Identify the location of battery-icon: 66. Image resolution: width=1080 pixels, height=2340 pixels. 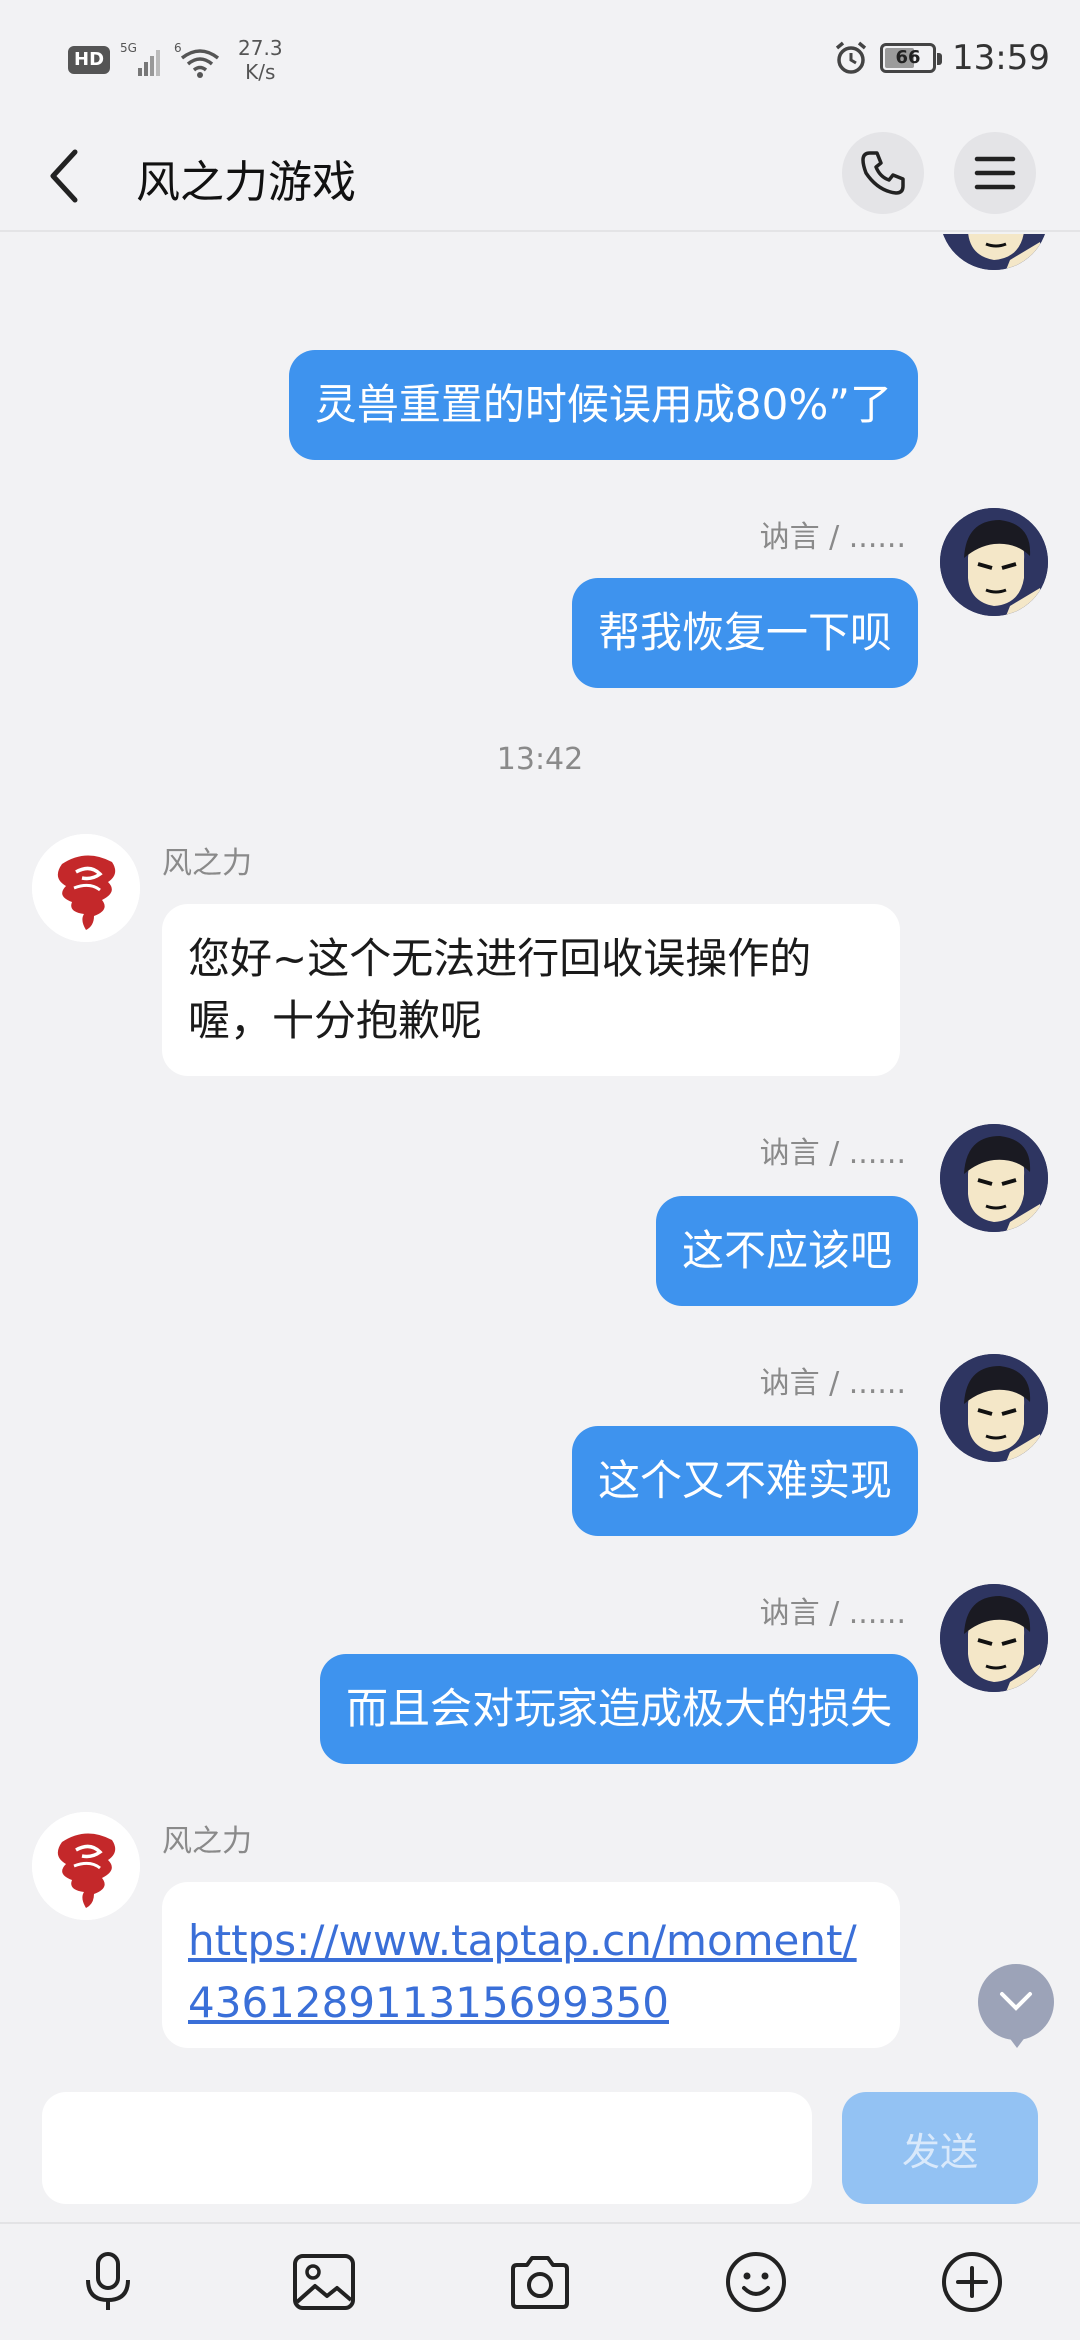
(911, 58).